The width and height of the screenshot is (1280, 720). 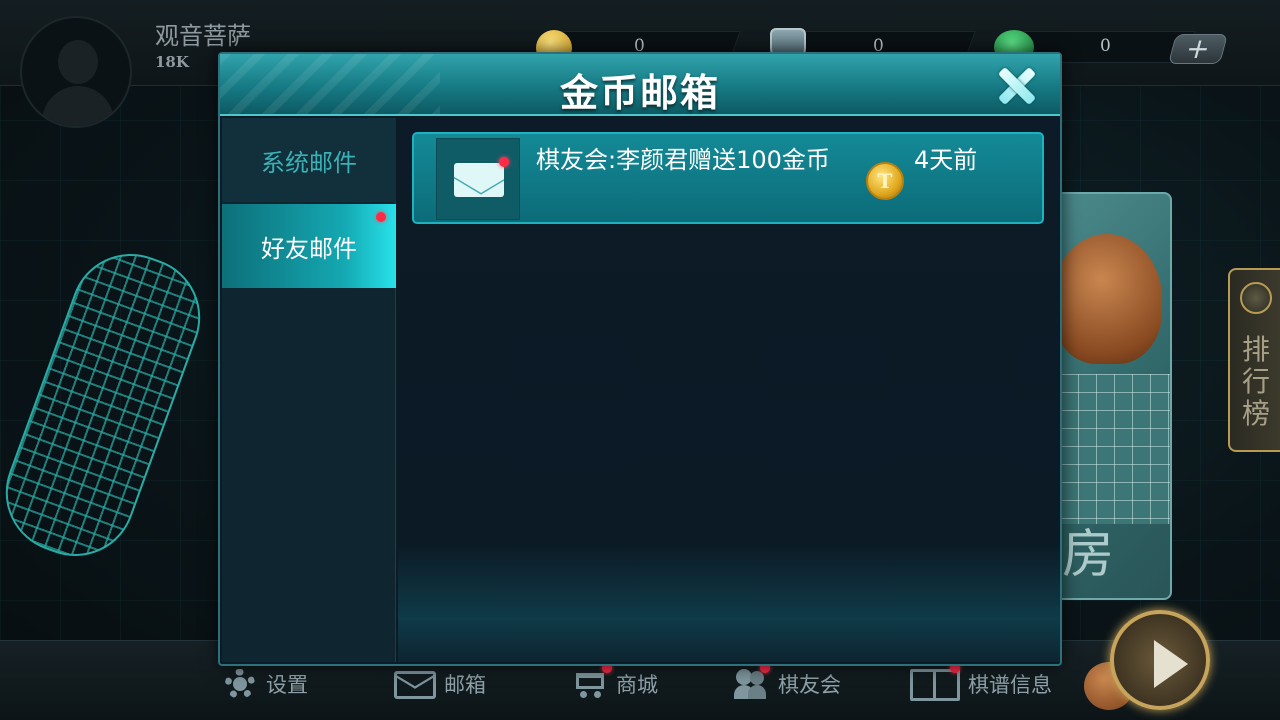 I want to click on nav-friends-club-label: 棋友会, so click(x=809, y=685).